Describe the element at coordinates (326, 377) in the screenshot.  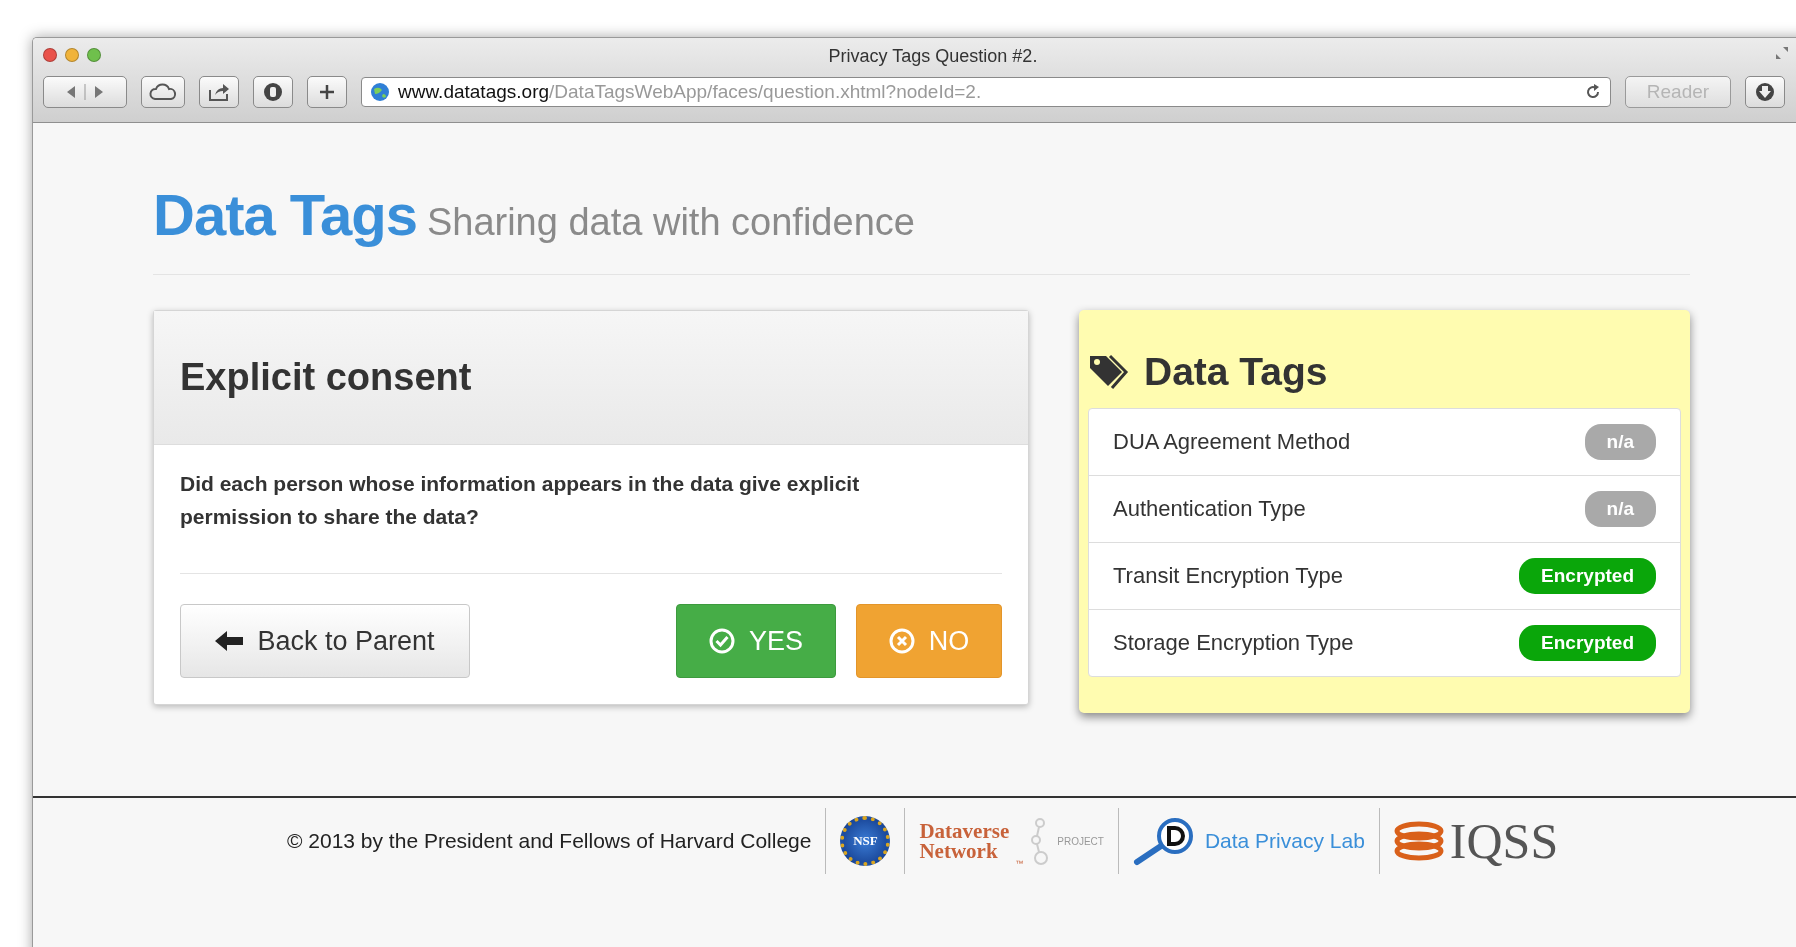
I see `question-title: Explicit consent` at that location.